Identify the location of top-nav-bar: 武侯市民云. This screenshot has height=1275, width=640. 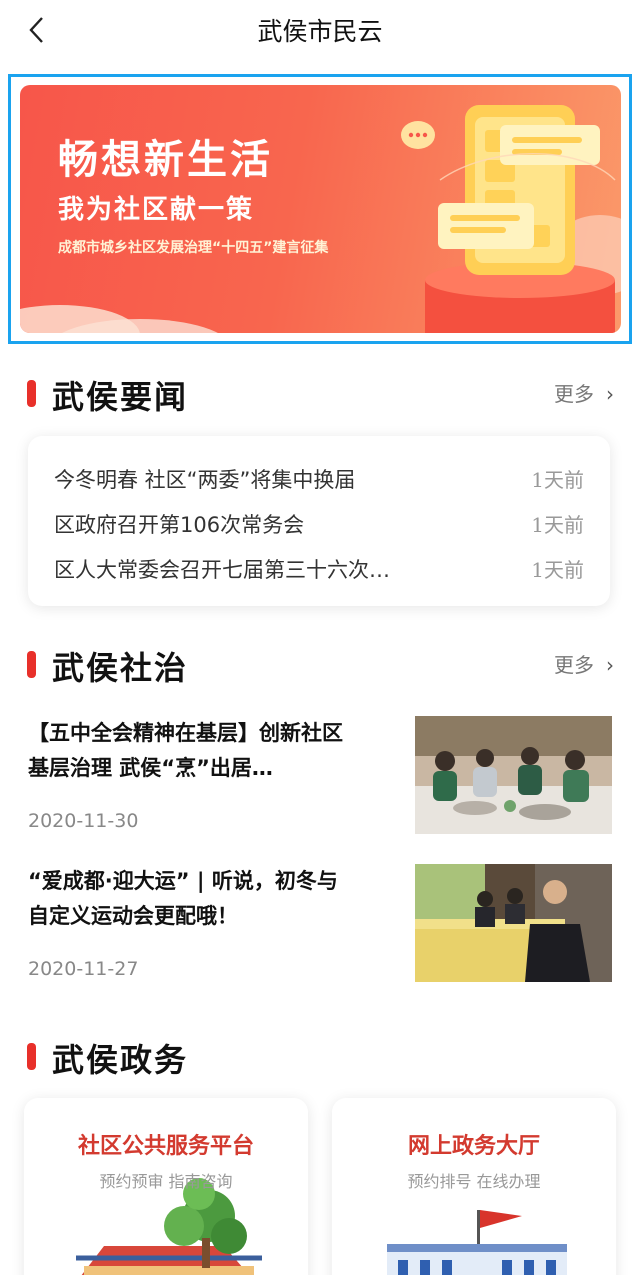
(320, 31).